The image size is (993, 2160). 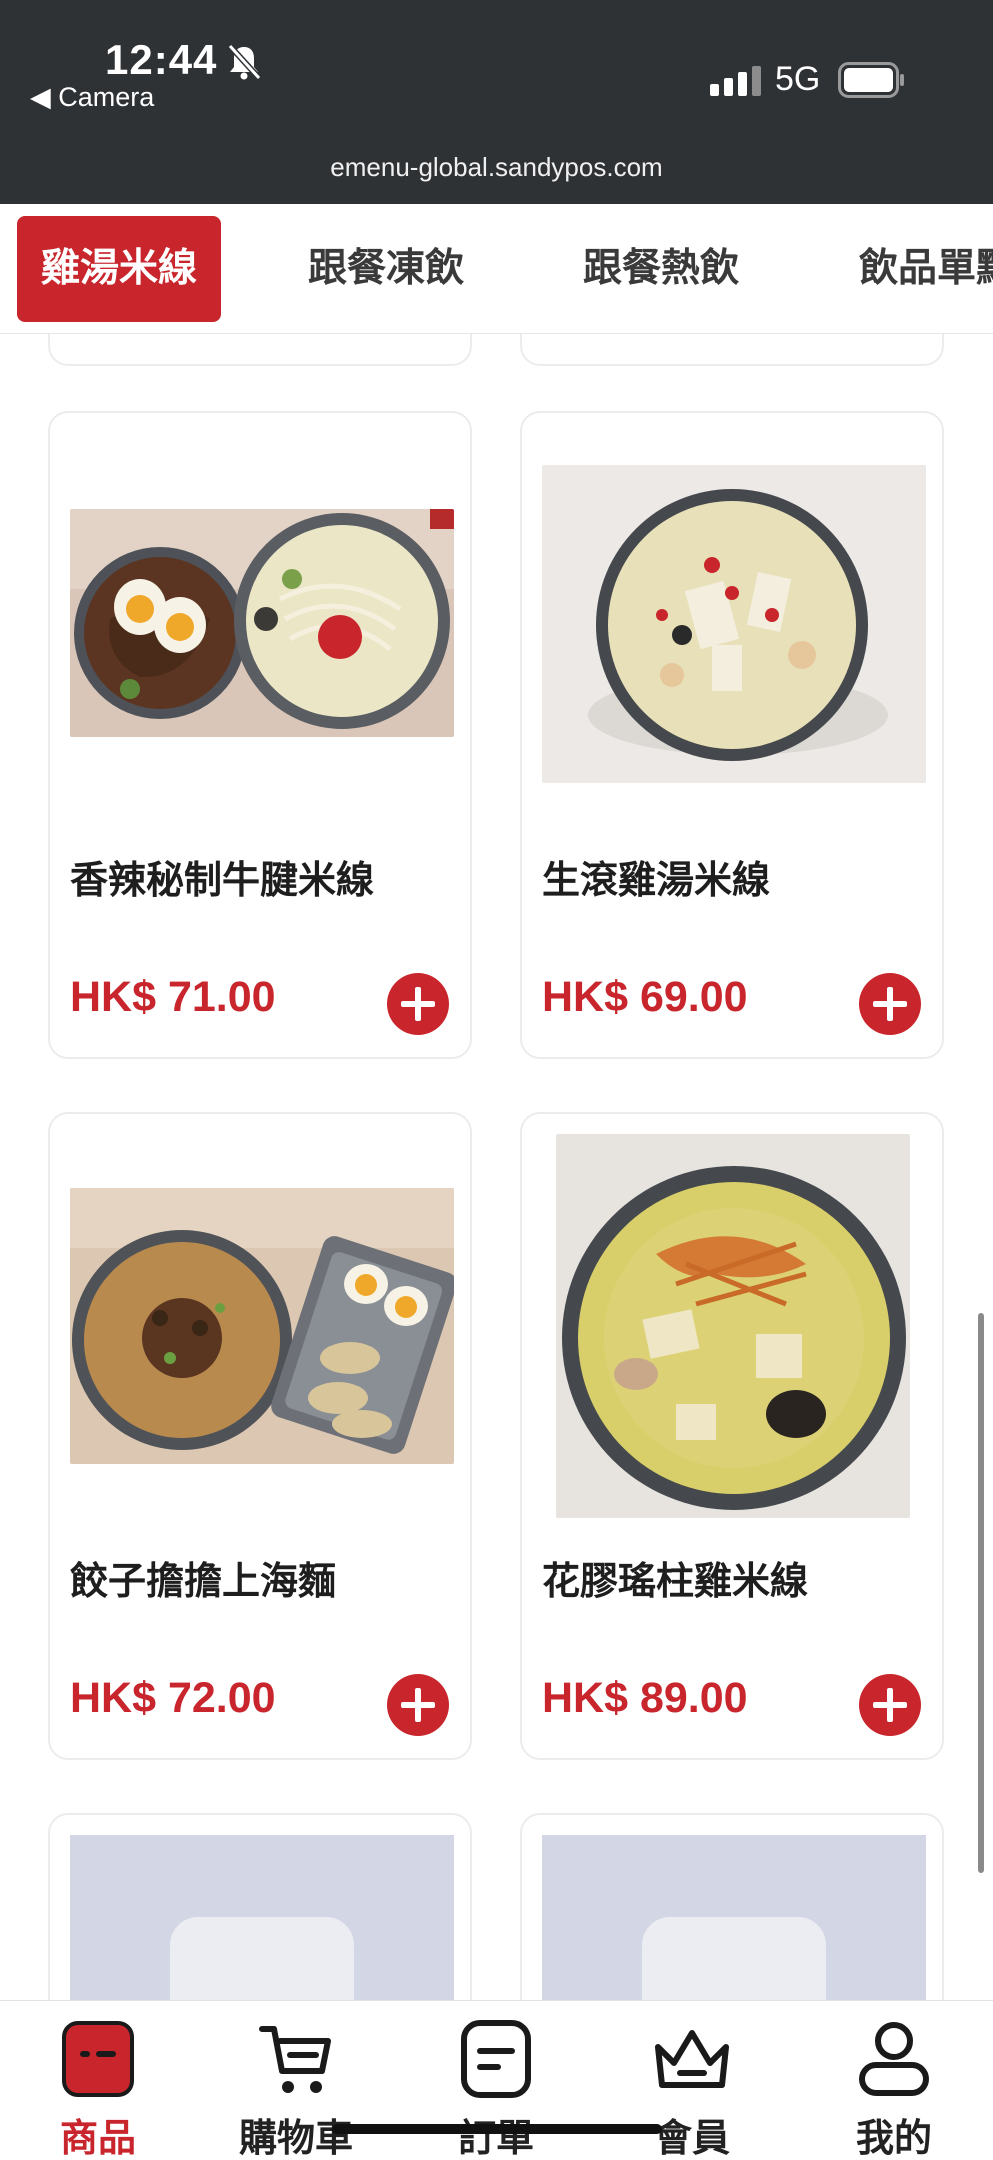 What do you see at coordinates (675, 1581) in the screenshot?
I see `product-name: 花膠瑤柱雞米線` at bounding box center [675, 1581].